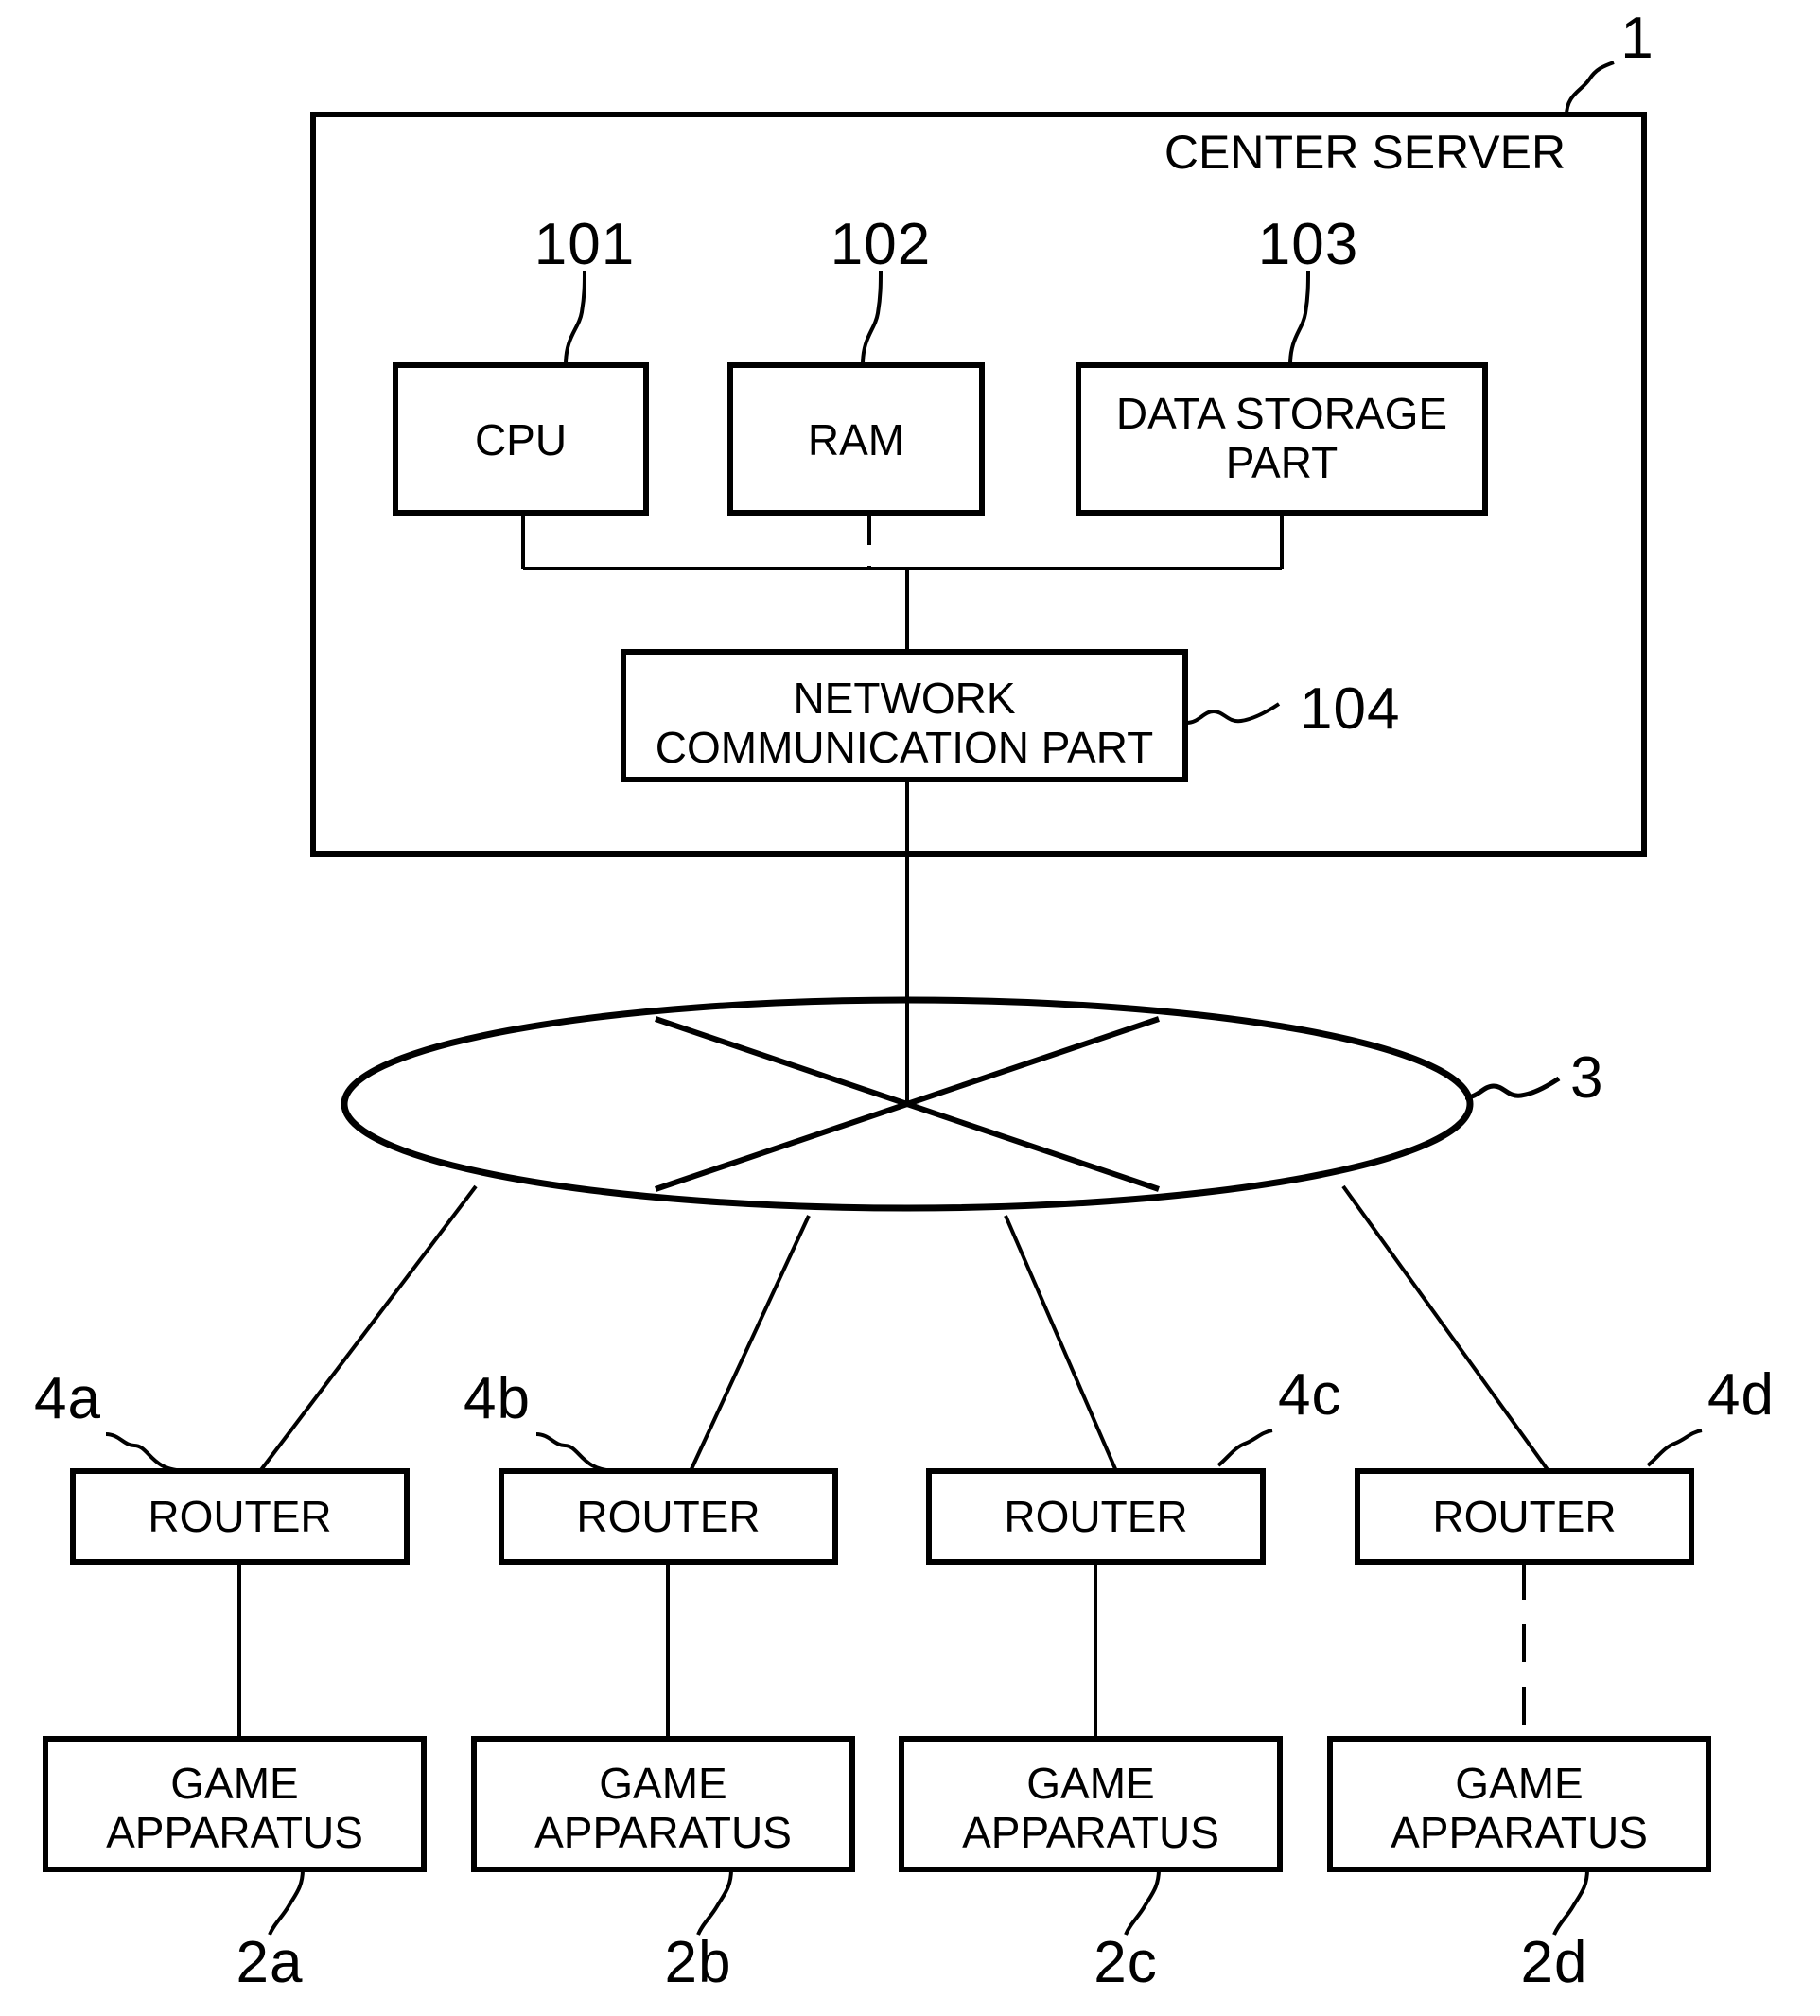 The image size is (1820, 2016). Describe the element at coordinates (1519, 1808) in the screenshot. I see `game-apparatus-label-d: GAME APPARATUS` at that location.